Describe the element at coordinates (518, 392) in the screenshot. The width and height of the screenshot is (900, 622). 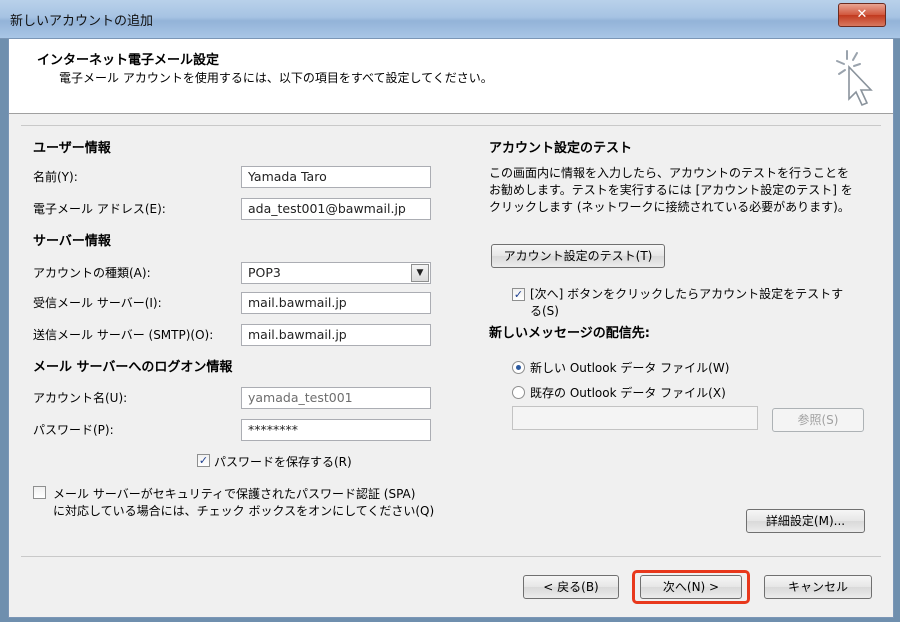
I see `existing-data-file-radio` at that location.